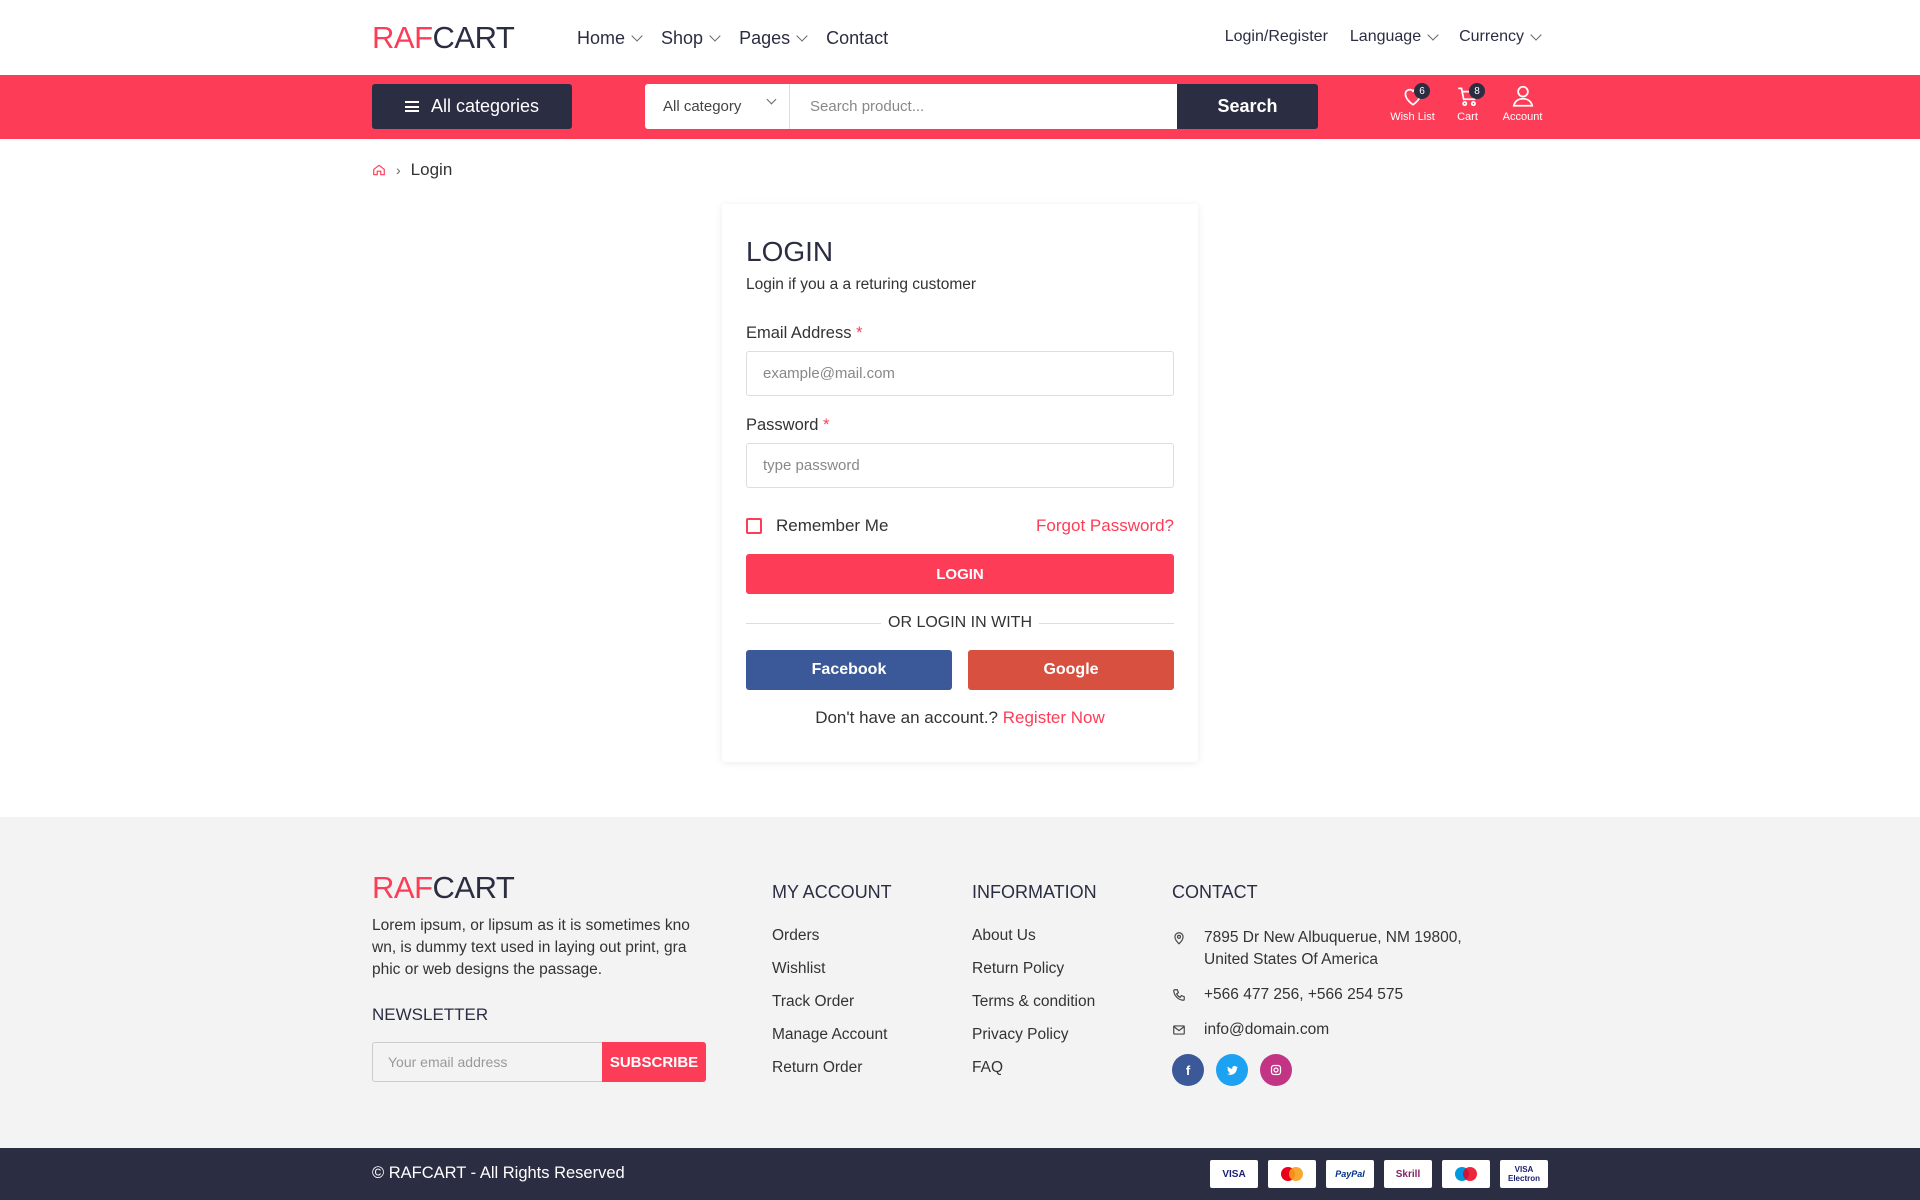  I want to click on search-form: All category Search, so click(981, 106).